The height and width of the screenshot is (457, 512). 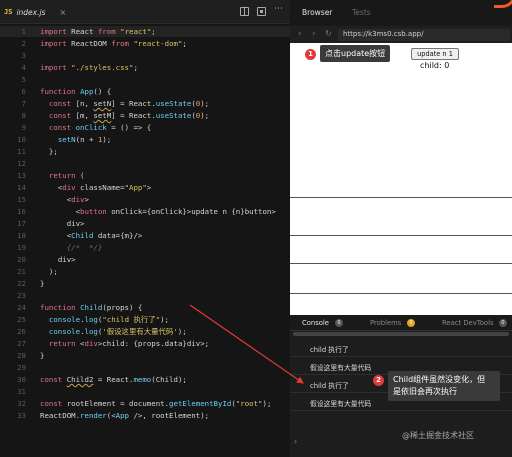 I want to click on annotation-note-2-line2: 是依旧会再次执行, so click(x=425, y=391).